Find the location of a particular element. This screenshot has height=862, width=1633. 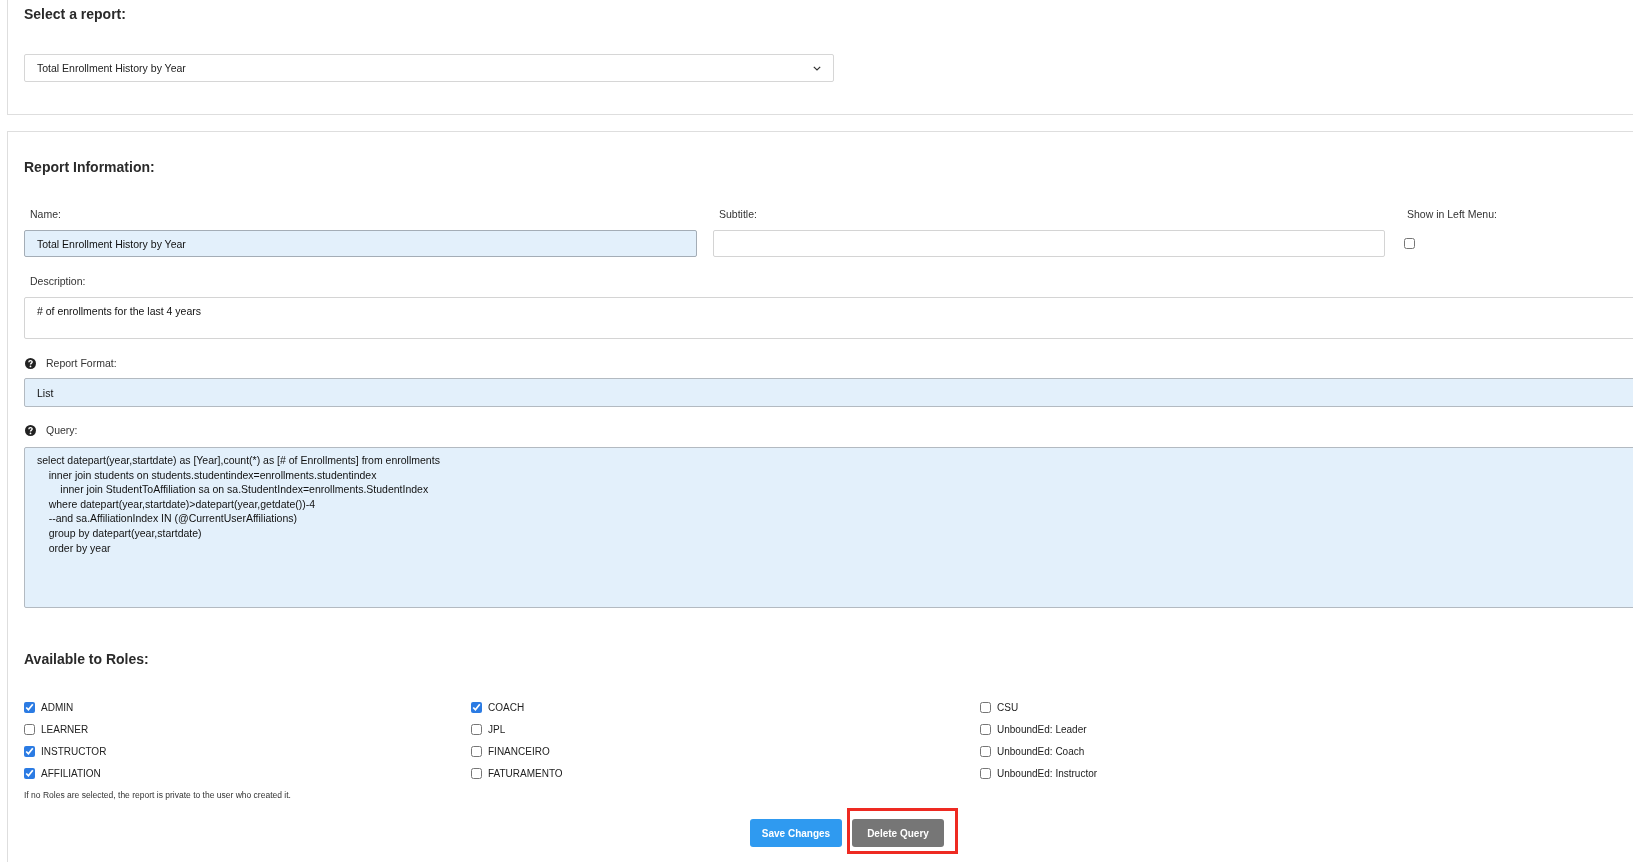

roles-note: If no Roles are selected, the report is private to the user who created it. is located at coordinates (158, 795).